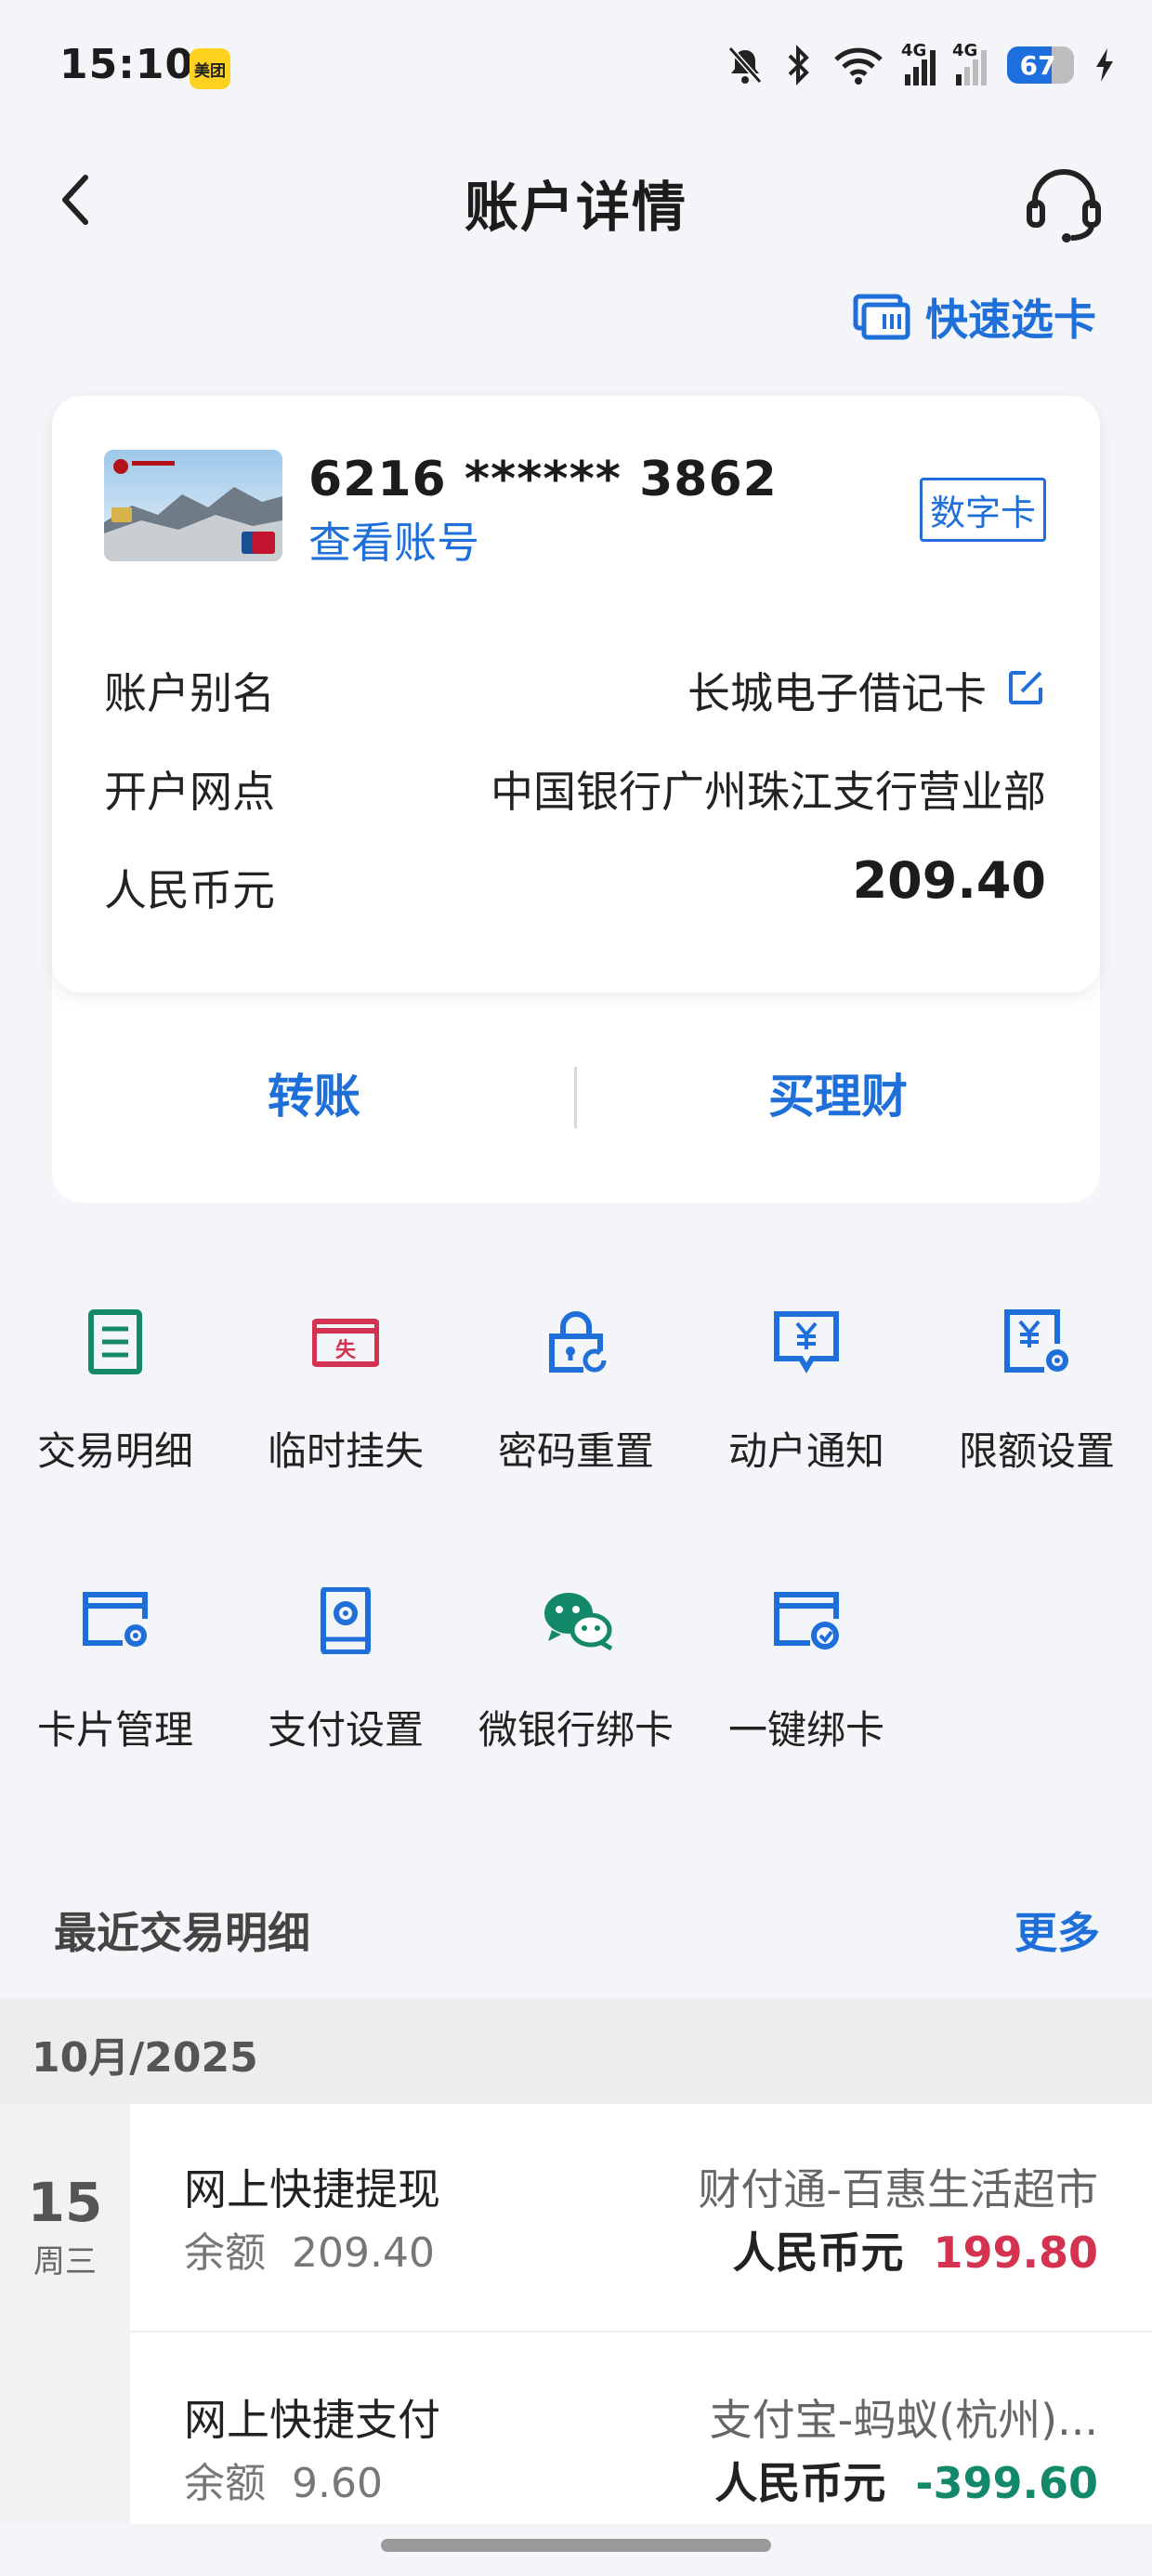 This screenshot has width=1152, height=2576. I want to click on yuan-message-icon, so click(806, 1341).